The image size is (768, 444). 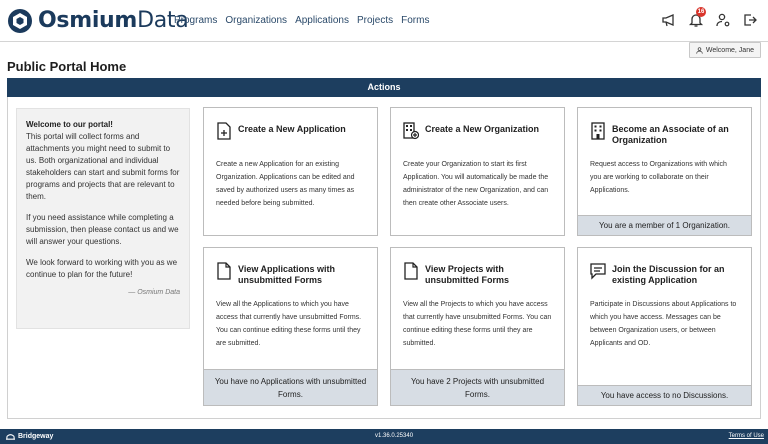 I want to click on logo-text: OsmiumData, so click(x=113, y=20).